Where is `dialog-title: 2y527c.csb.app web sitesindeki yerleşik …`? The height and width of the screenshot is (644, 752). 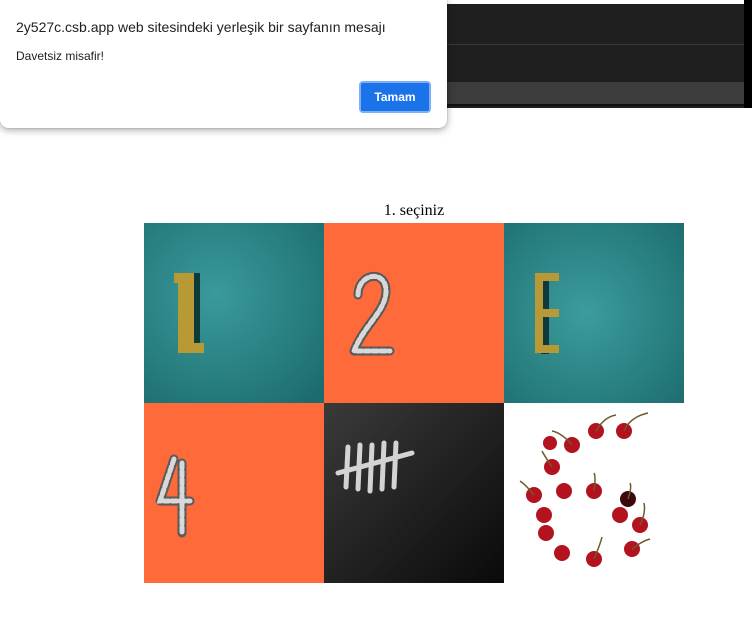
dialog-title: 2y527c.csb.app web sitesindeki yerleşik … is located at coordinates (201, 27).